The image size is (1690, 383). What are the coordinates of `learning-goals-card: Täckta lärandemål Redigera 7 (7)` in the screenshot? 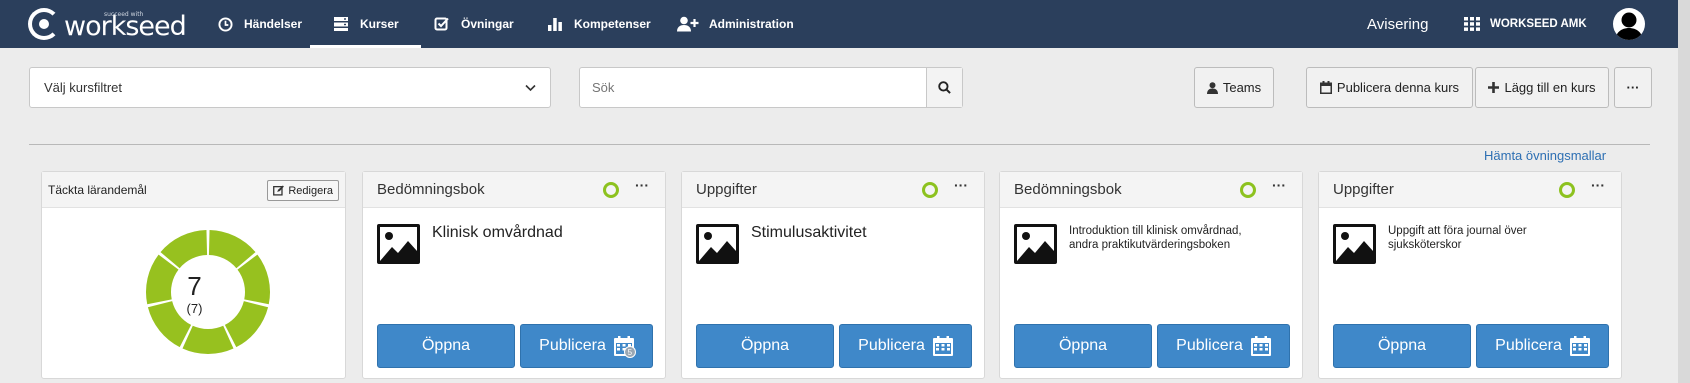 It's located at (193, 275).